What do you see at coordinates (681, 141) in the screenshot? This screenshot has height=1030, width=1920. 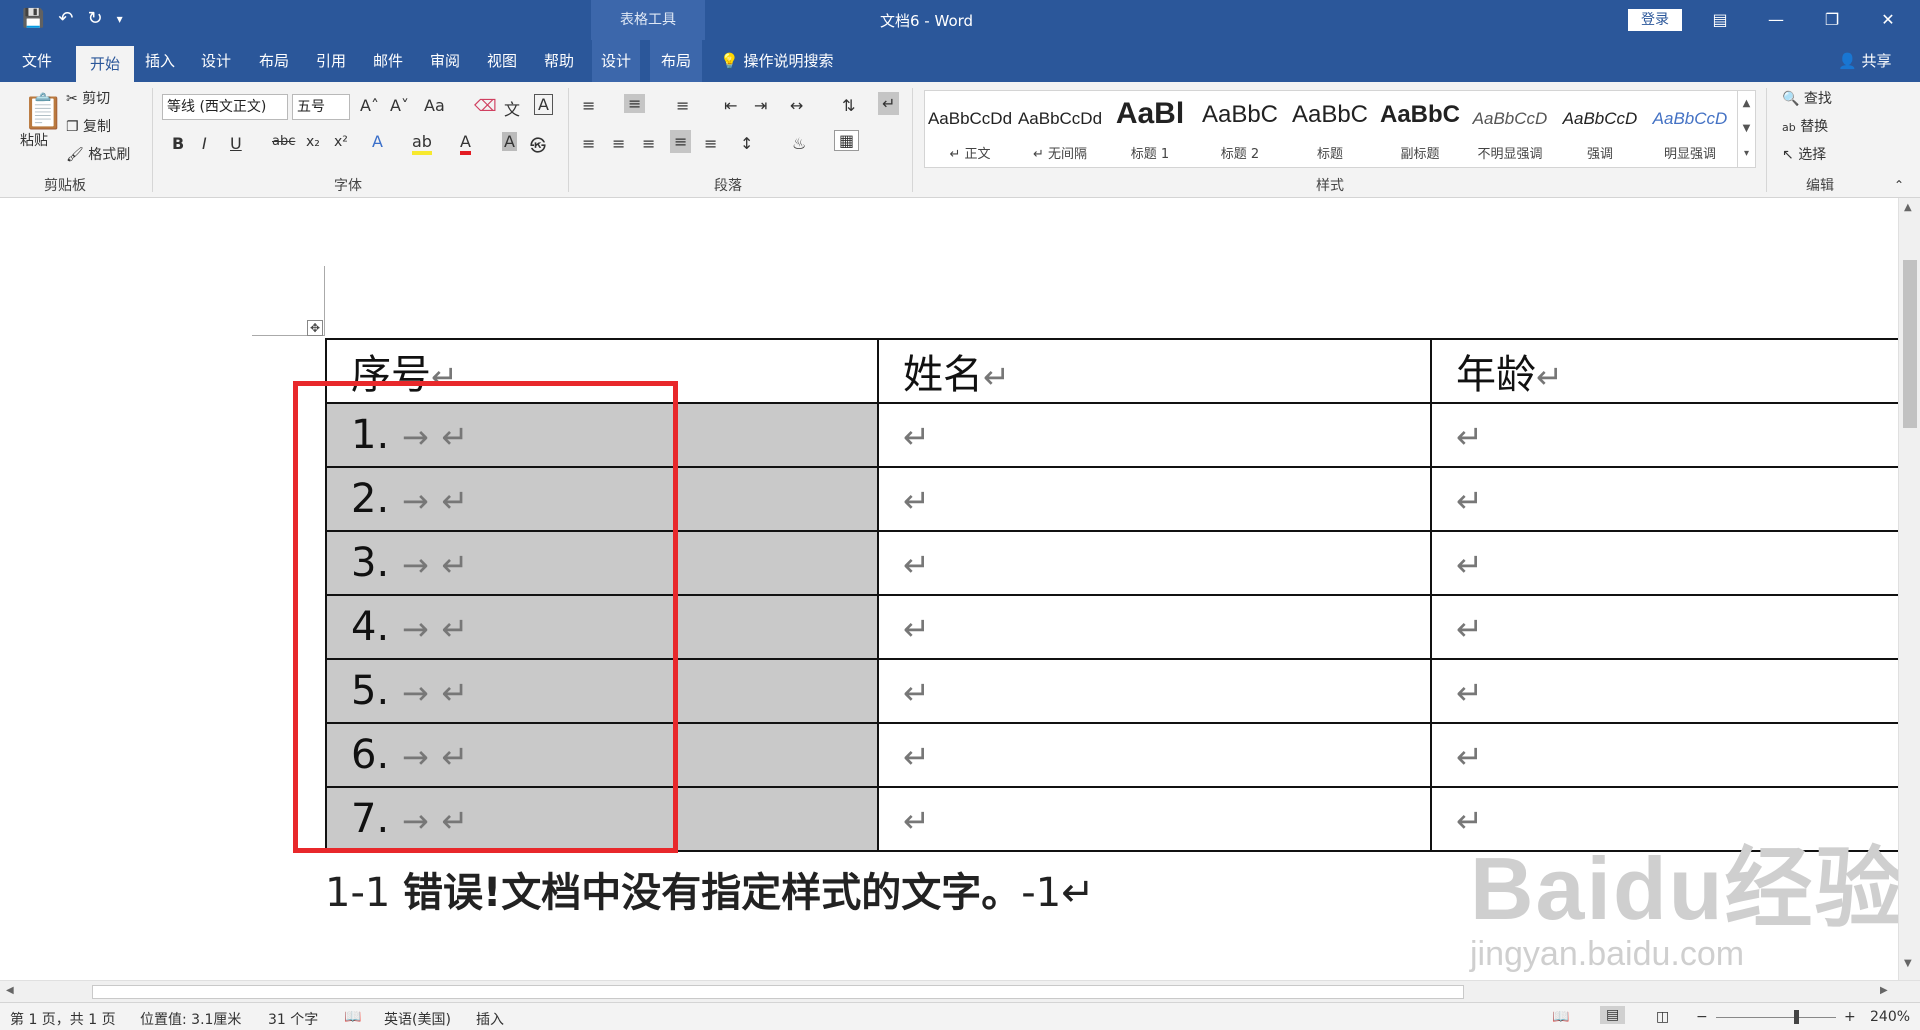 I see `justify-icon: ≡` at bounding box center [681, 141].